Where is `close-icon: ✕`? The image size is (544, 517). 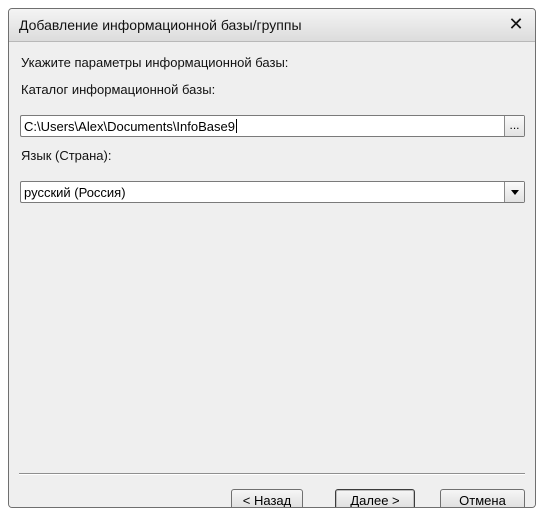 close-icon: ✕ is located at coordinates (516, 24).